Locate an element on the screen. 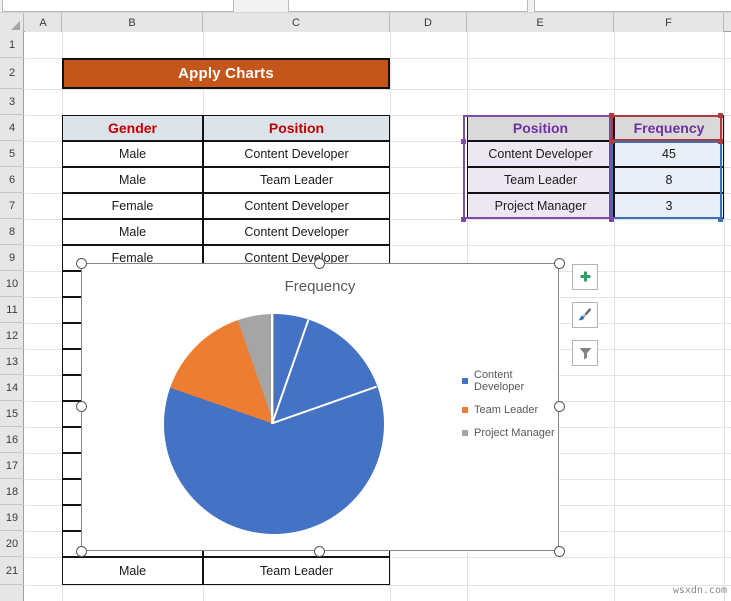 The image size is (731, 601). source-table-cell-gender: Female is located at coordinates (132, 206).